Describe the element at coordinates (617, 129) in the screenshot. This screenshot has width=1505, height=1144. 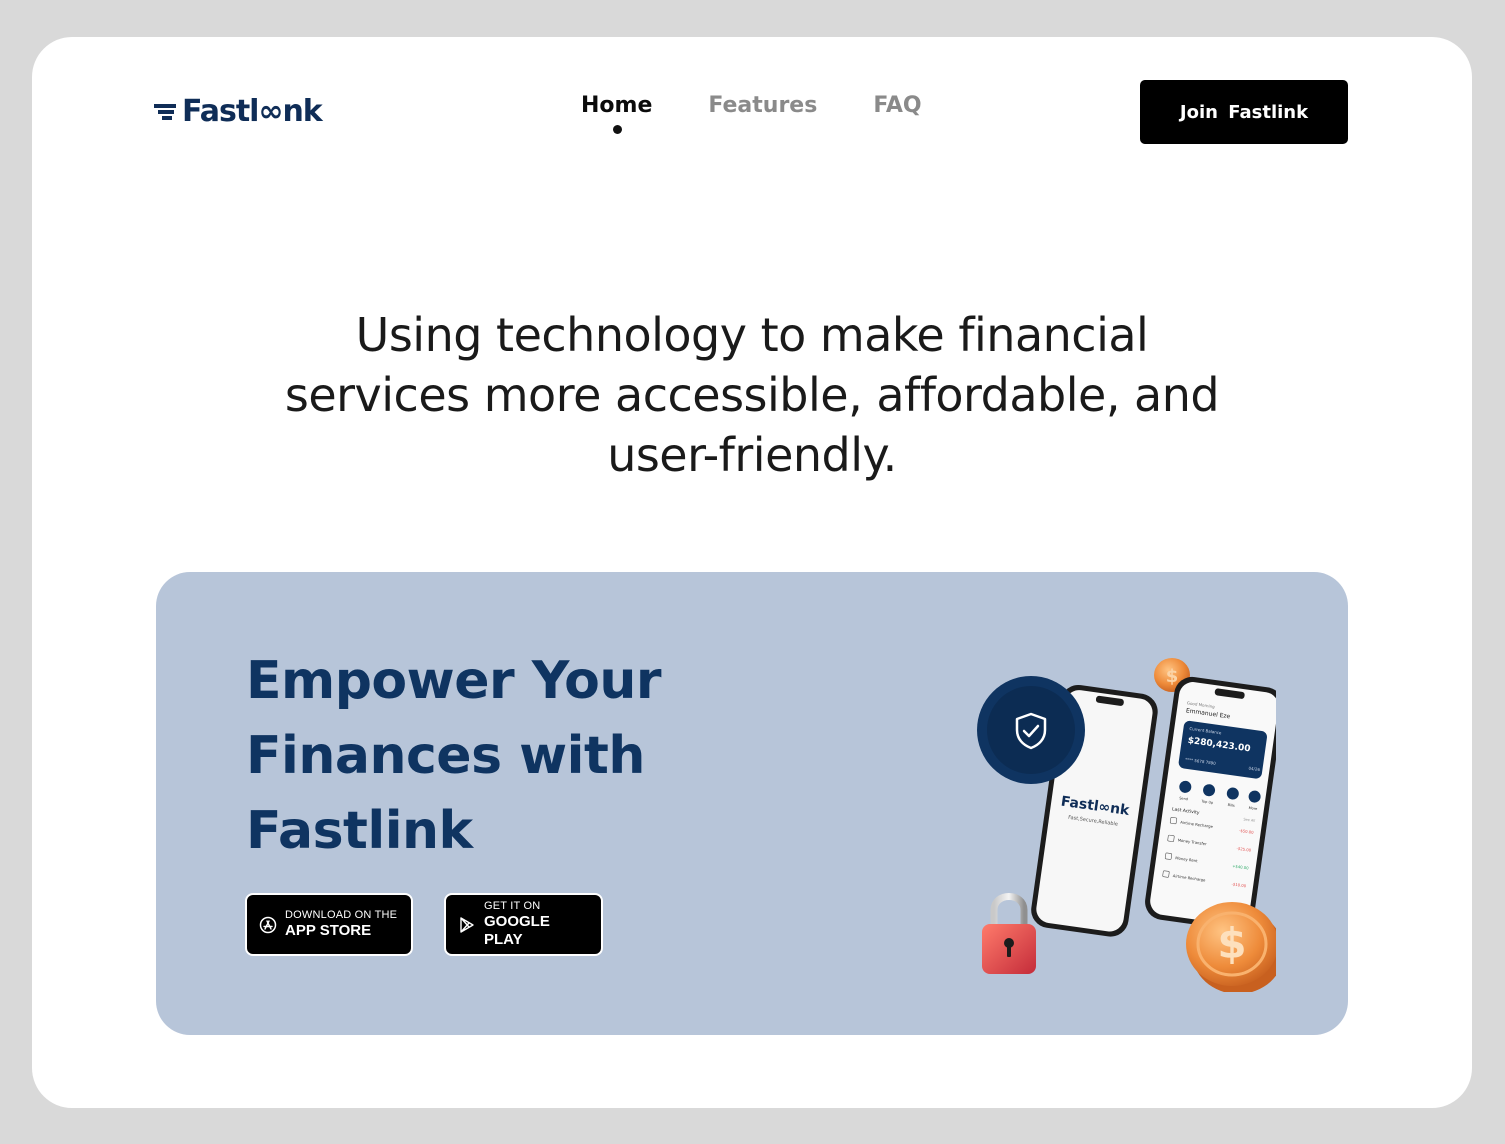
I see `active-indicator-dot` at that location.